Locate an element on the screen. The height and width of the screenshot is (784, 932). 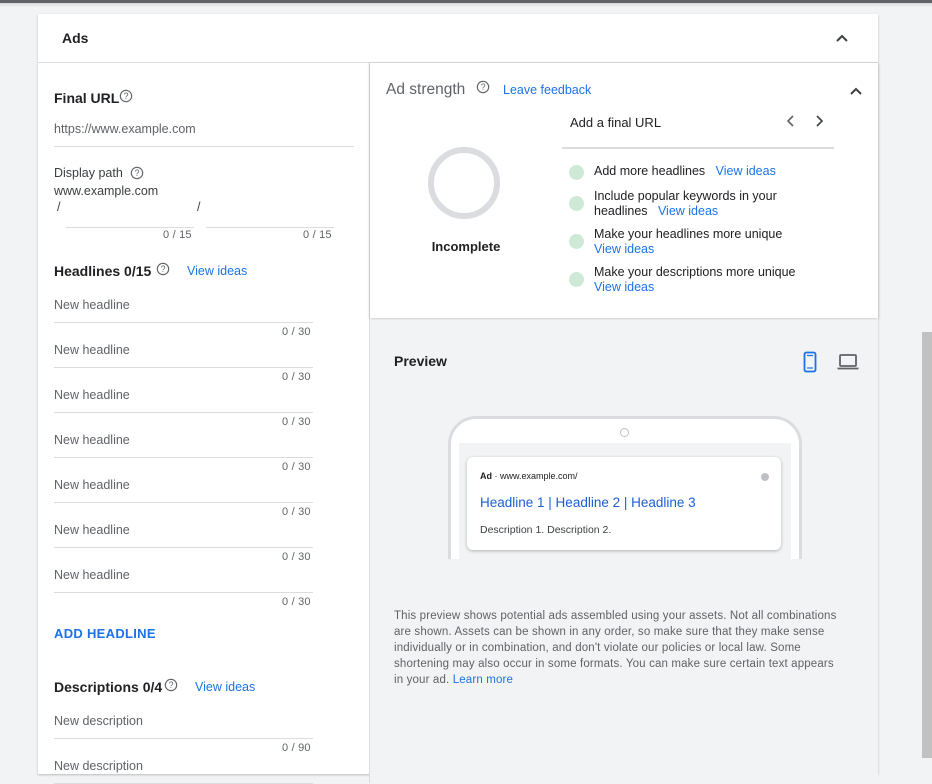
leave-feedback-link: Leave feedback is located at coordinates (547, 90).